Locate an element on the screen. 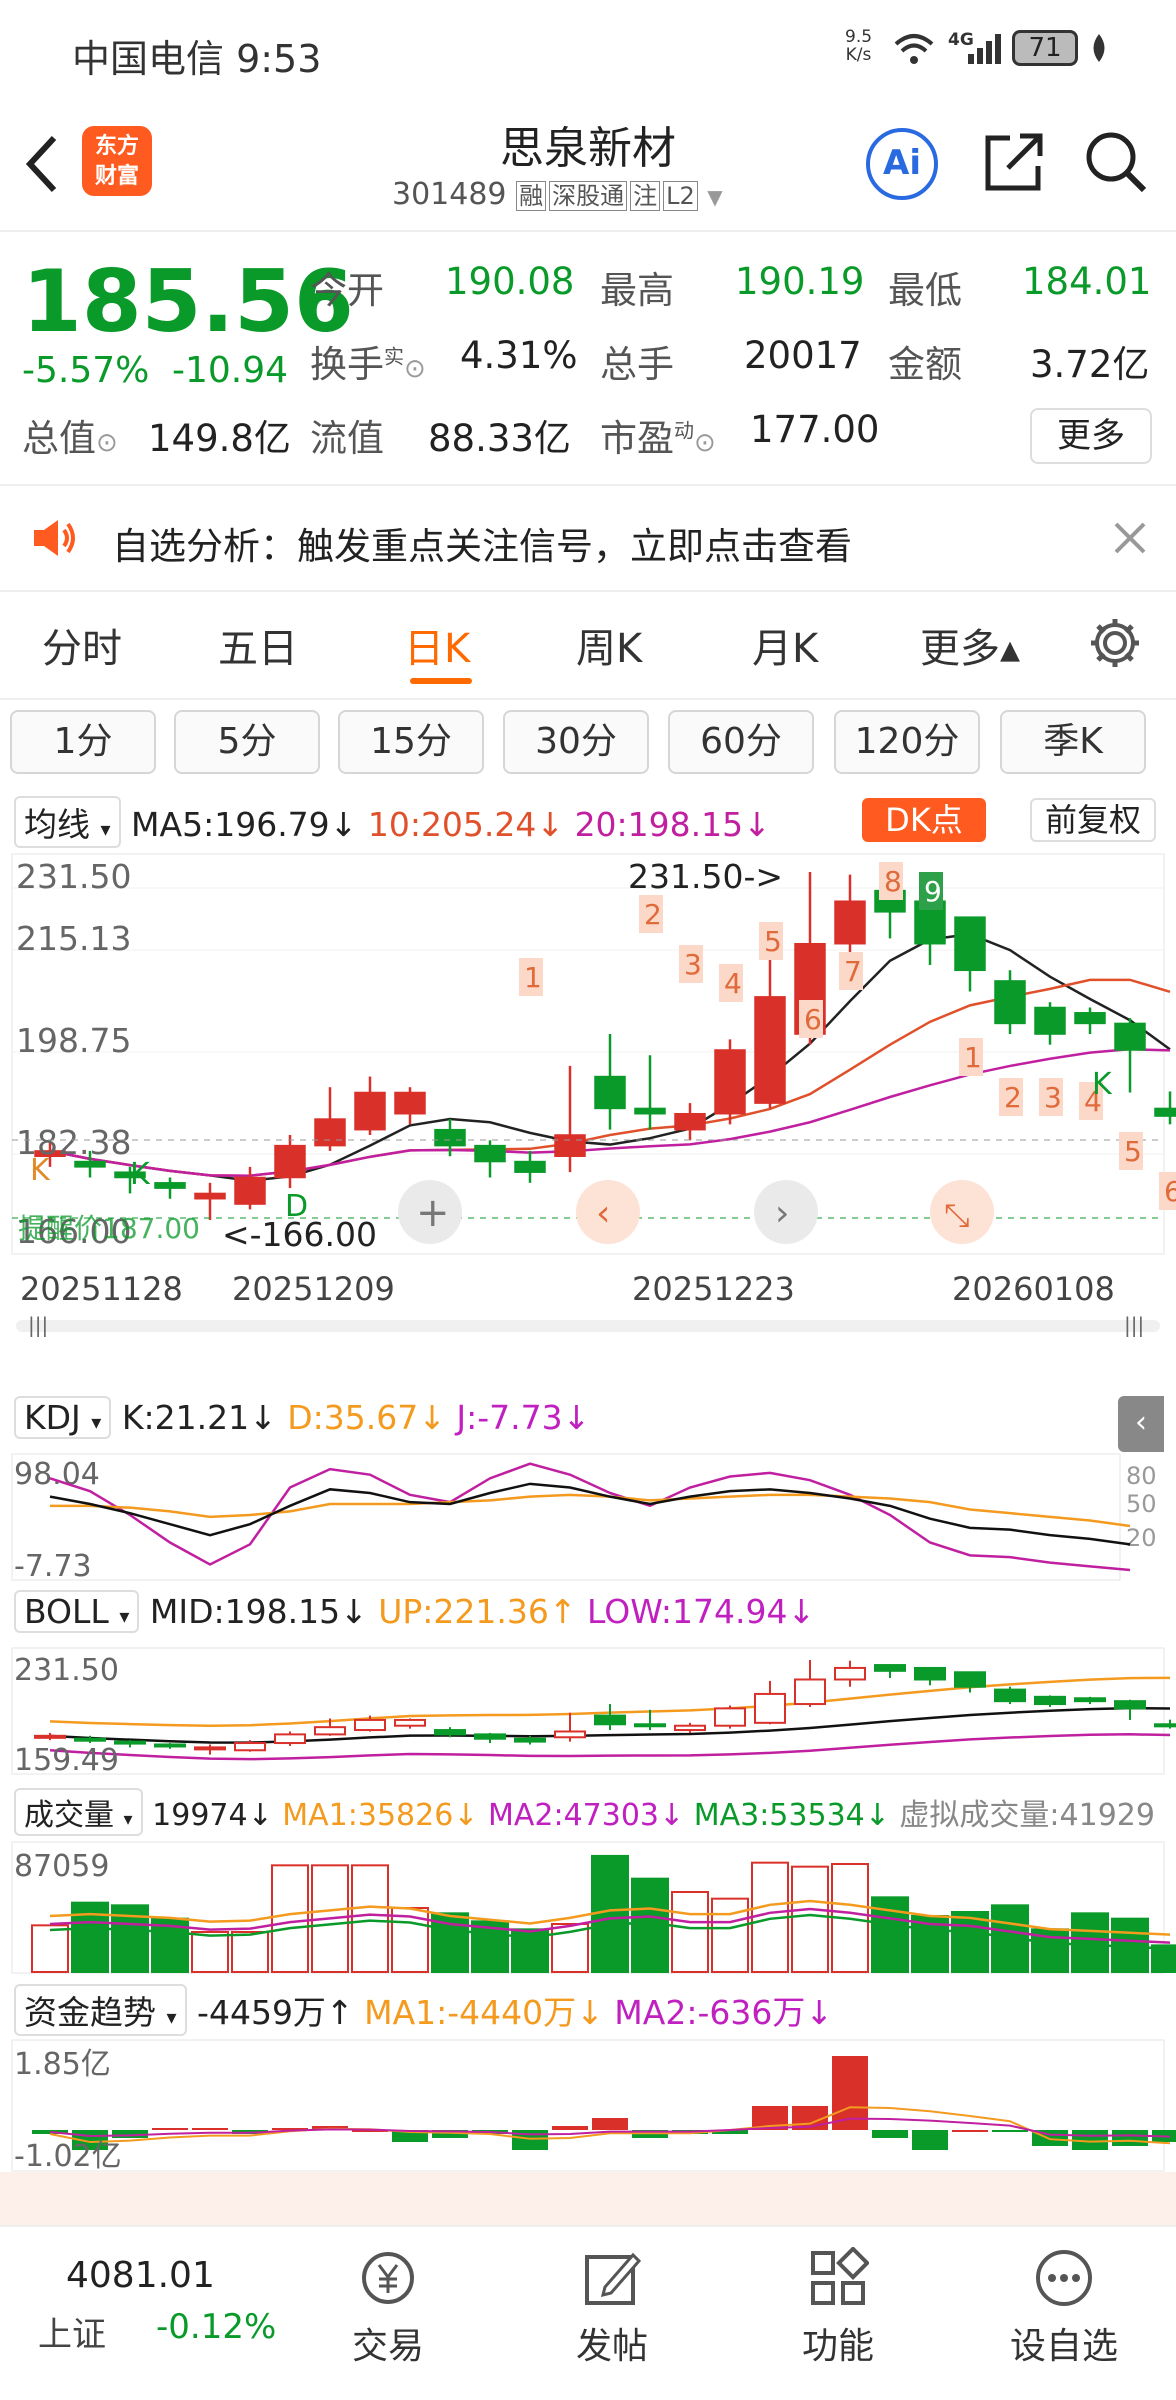 This screenshot has width=1176, height=2400. ma-selector: 均线 ▾ is located at coordinates (67, 822).